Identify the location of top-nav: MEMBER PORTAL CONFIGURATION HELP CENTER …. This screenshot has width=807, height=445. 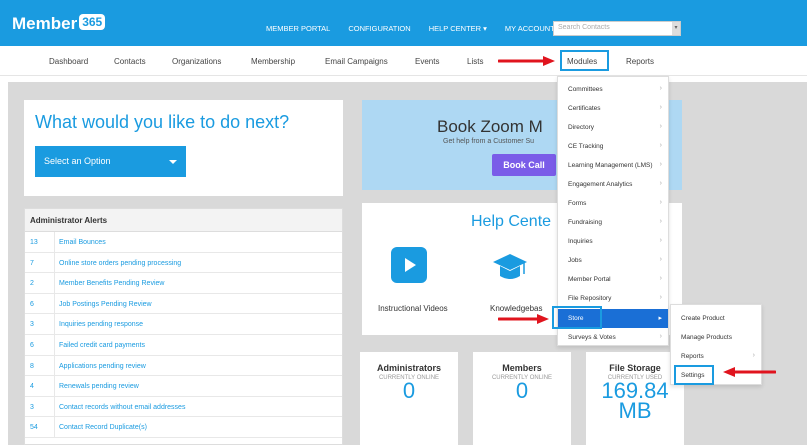
(422, 28).